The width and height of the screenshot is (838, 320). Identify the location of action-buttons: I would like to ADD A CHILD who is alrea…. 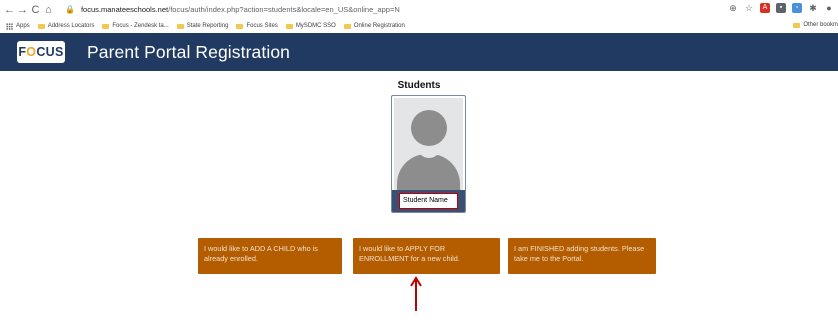
(419, 256).